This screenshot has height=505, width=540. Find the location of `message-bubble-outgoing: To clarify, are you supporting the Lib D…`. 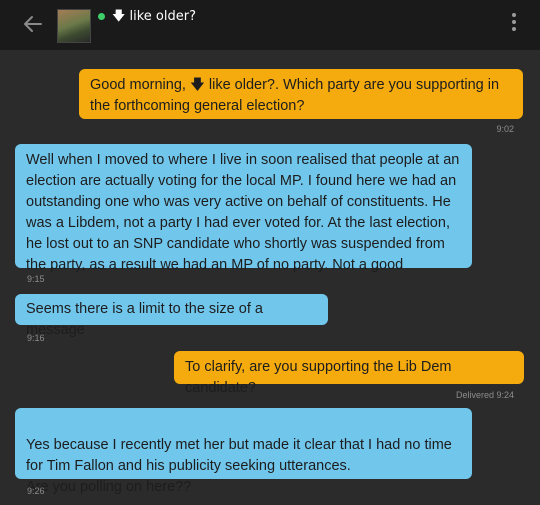

message-bubble-outgoing: To clarify, are you supporting the Lib D… is located at coordinates (349, 373).